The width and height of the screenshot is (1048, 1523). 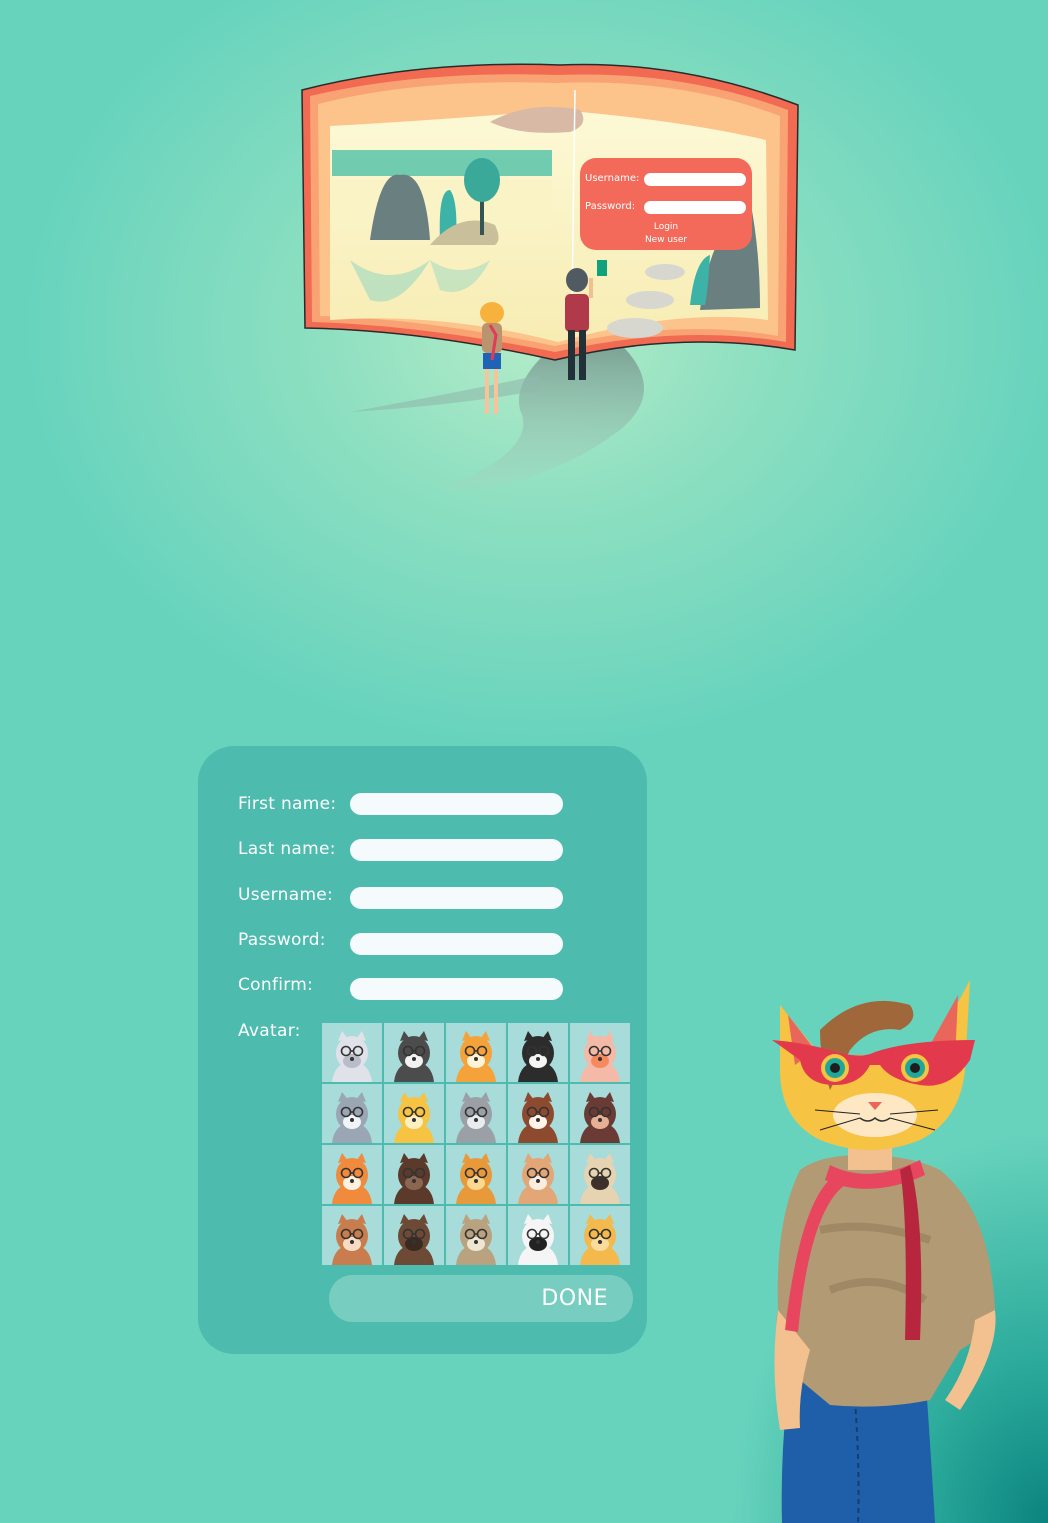 What do you see at coordinates (414, 1178) in the screenshot?
I see `gorilla-icon` at bounding box center [414, 1178].